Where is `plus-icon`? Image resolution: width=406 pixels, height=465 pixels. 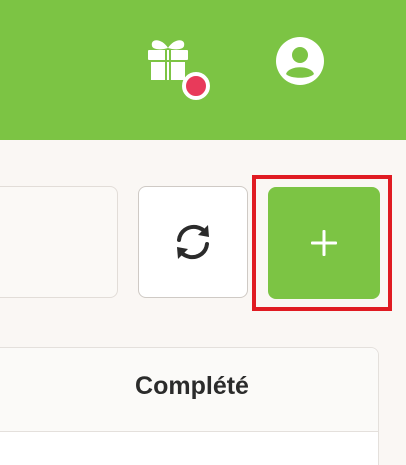 plus-icon is located at coordinates (324, 243).